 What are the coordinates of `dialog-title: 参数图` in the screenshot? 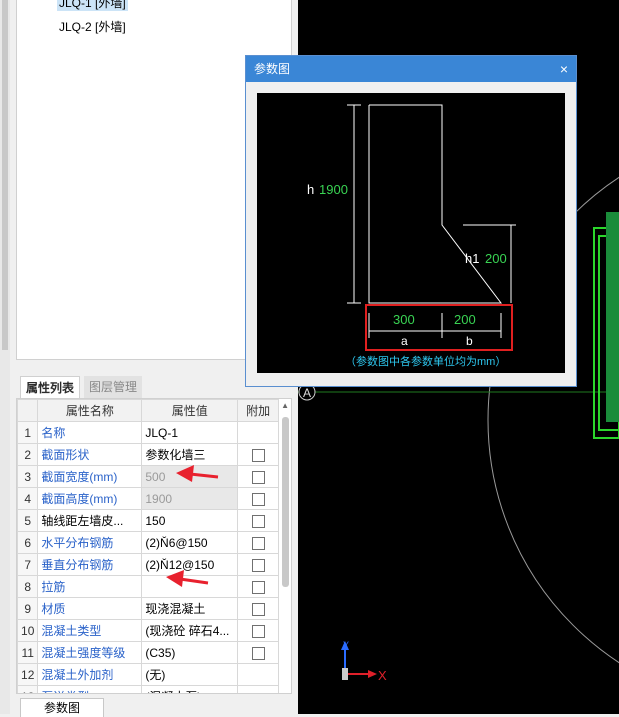 It's located at (272, 69).